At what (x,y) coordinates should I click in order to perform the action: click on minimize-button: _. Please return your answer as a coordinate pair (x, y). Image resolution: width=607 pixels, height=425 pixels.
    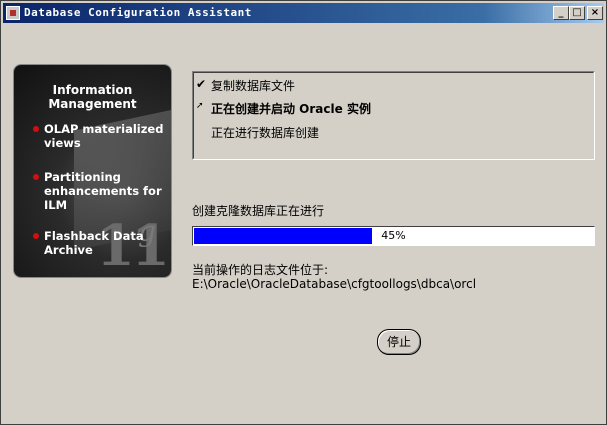
    Looking at the image, I should click on (561, 13).